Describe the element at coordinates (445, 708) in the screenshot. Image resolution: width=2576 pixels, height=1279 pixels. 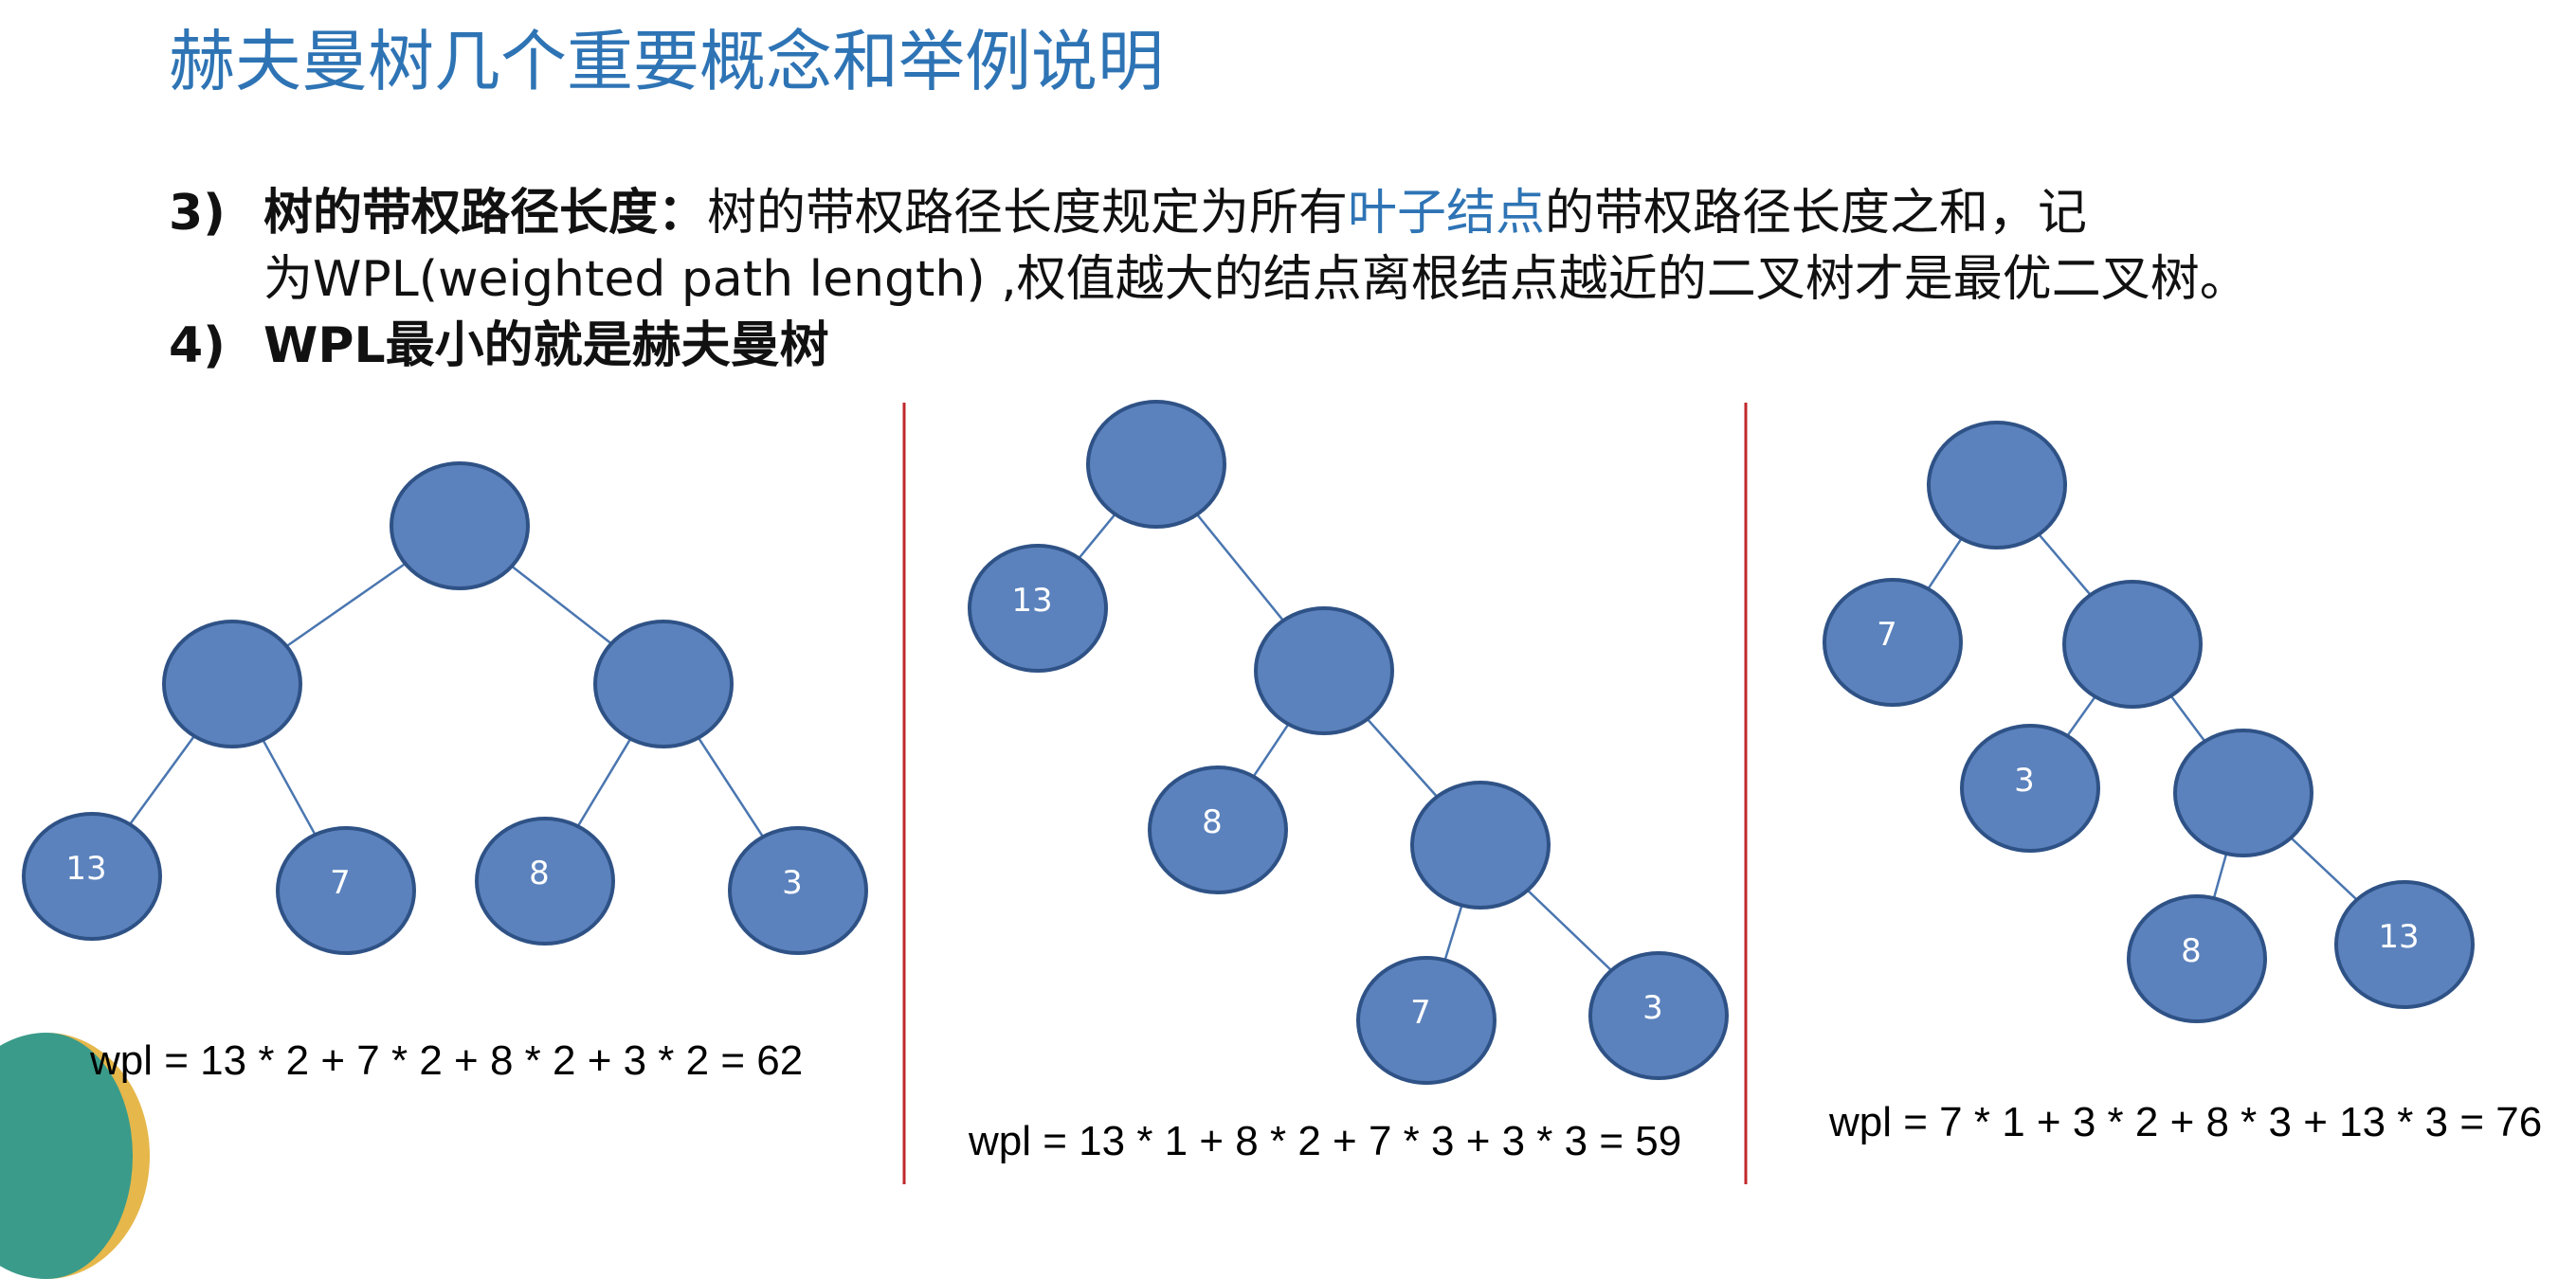
I see `tree-1: 13 7 8 3` at that location.